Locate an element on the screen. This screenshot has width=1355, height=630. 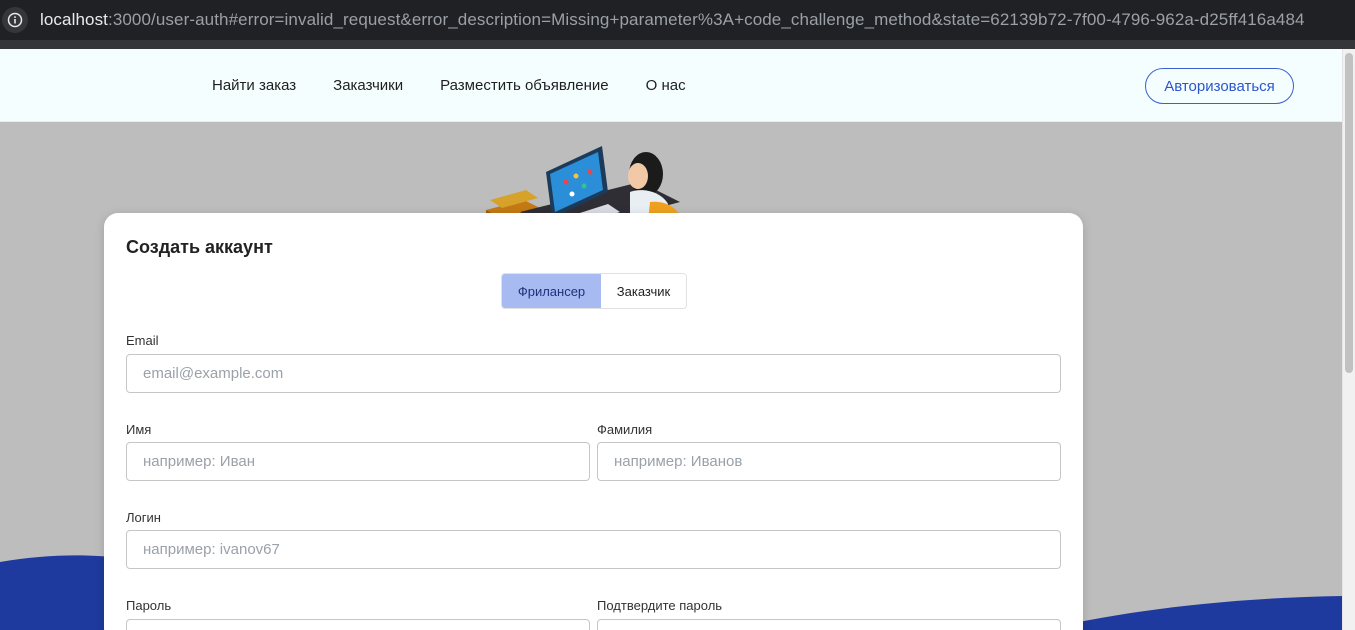
url-host: localhost is located at coordinates (74, 19).